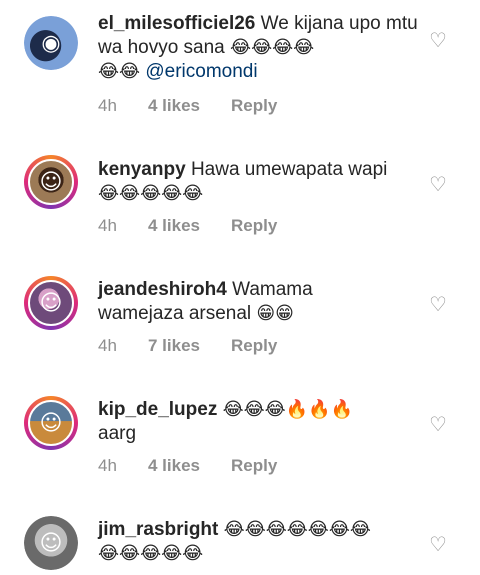  I want to click on person-pair-avatar-icon: ◉, so click(51, 43).